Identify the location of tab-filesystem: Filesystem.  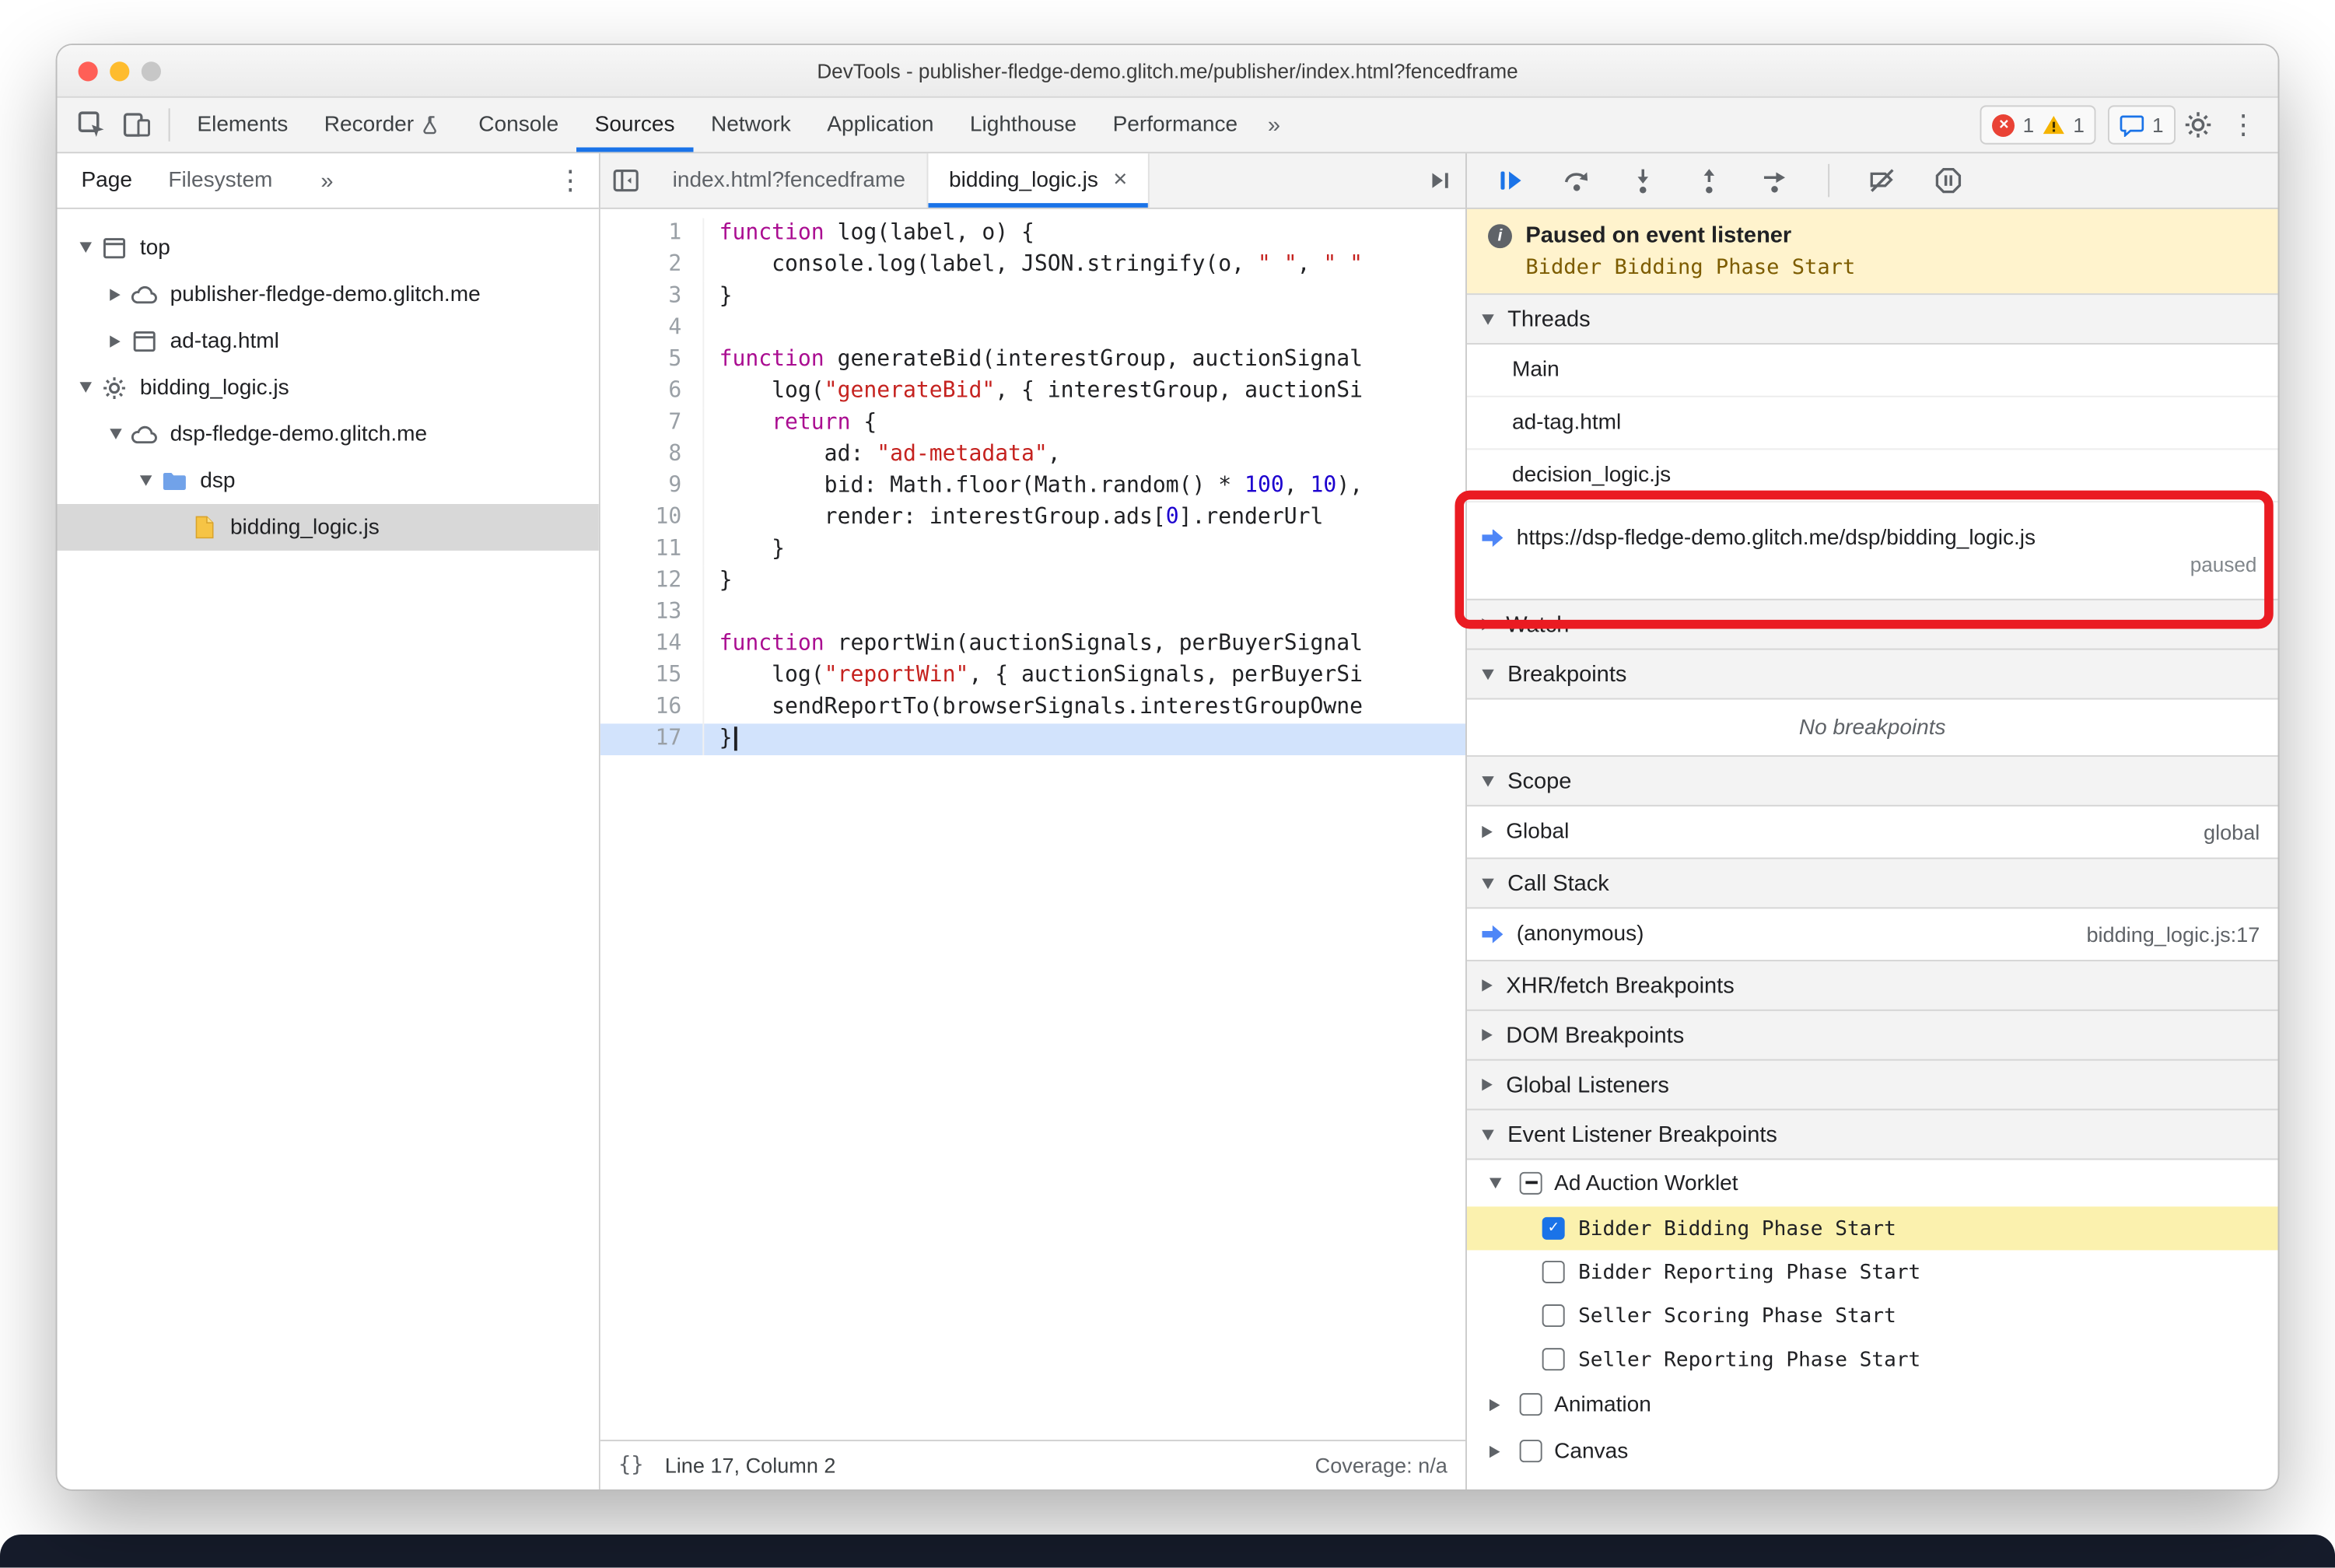
(220, 181).